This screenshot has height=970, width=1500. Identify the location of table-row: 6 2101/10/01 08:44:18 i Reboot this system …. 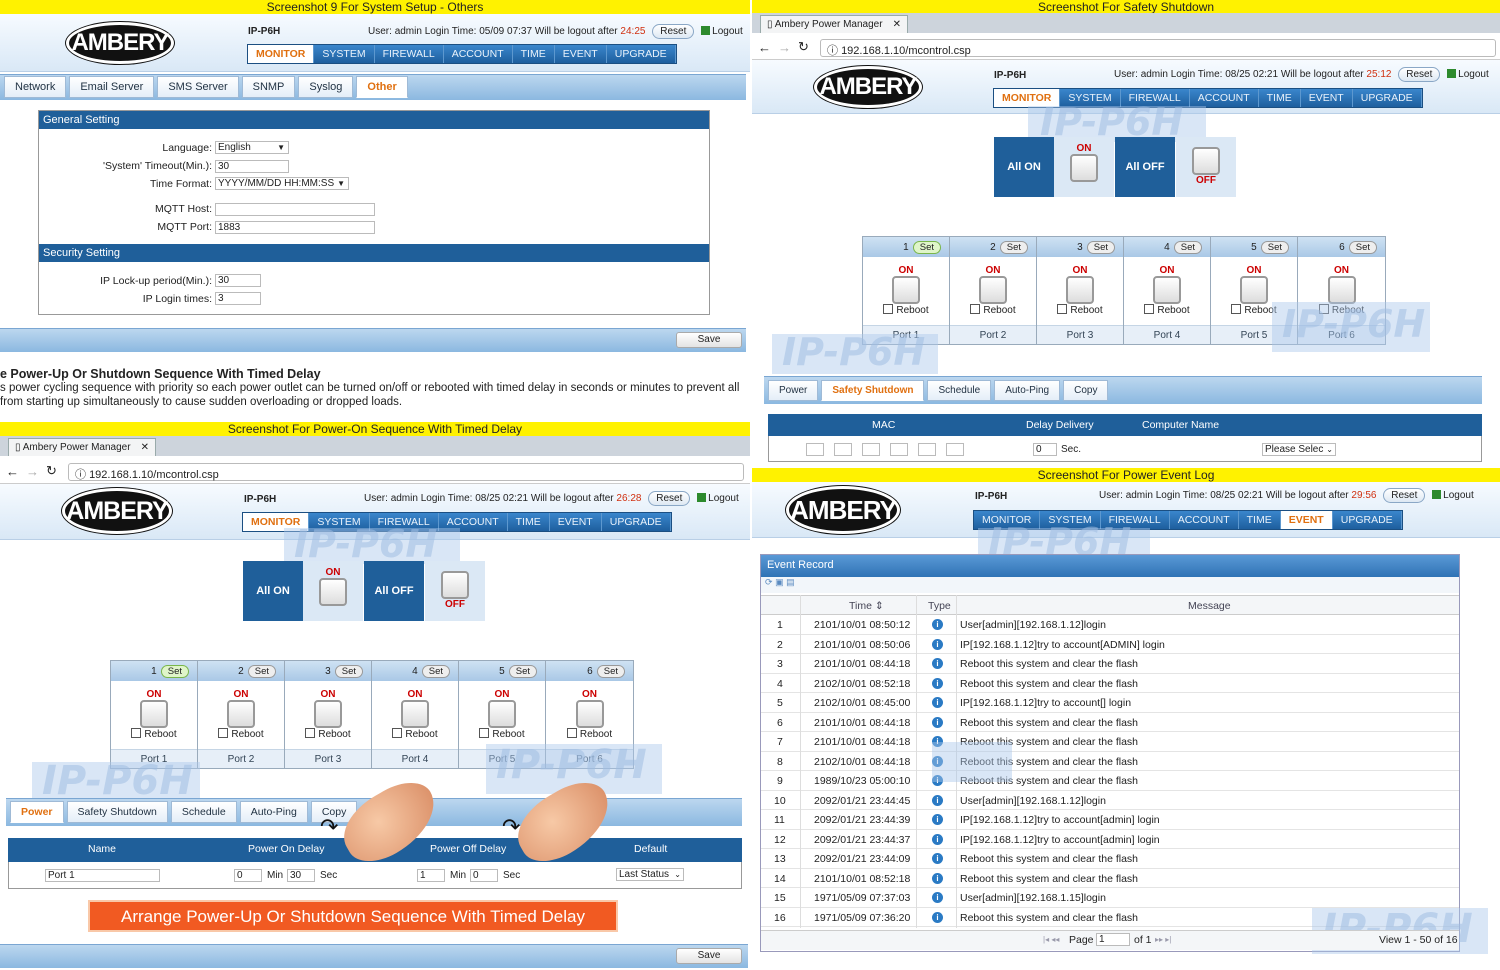
(1110, 722).